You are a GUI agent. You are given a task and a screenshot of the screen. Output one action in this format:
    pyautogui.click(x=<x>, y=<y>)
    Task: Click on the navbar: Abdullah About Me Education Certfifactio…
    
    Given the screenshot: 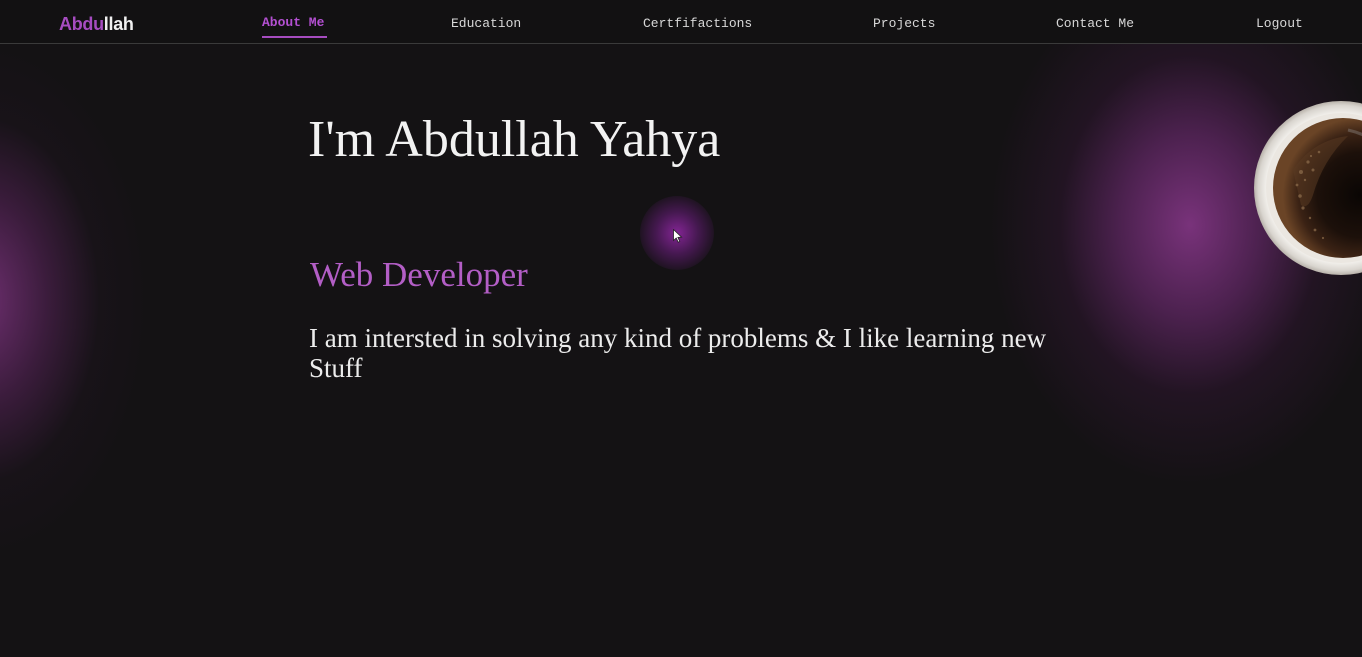 What is the action you would take?
    pyautogui.click(x=681, y=22)
    